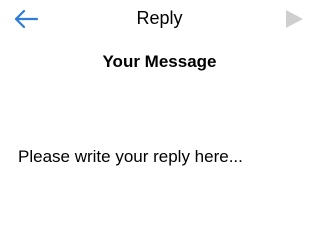  I want to click on message-heading: Your Message, so click(159, 61).